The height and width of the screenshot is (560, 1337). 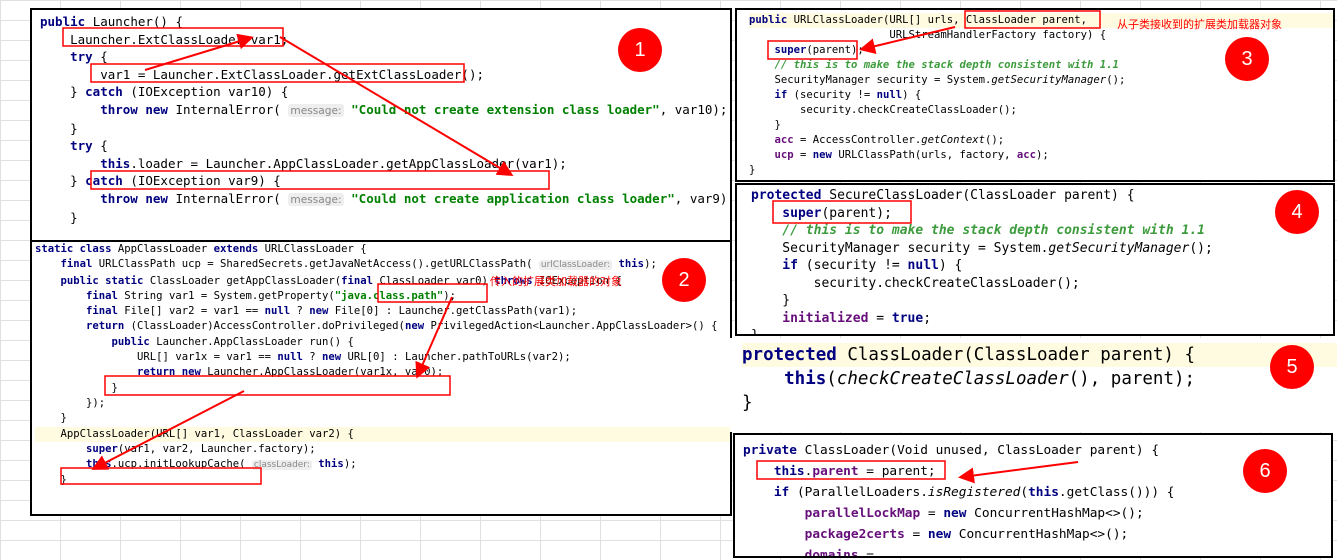 What do you see at coordinates (1049, 80) in the screenshot?
I see `code-token: getSecurityManager` at bounding box center [1049, 80].